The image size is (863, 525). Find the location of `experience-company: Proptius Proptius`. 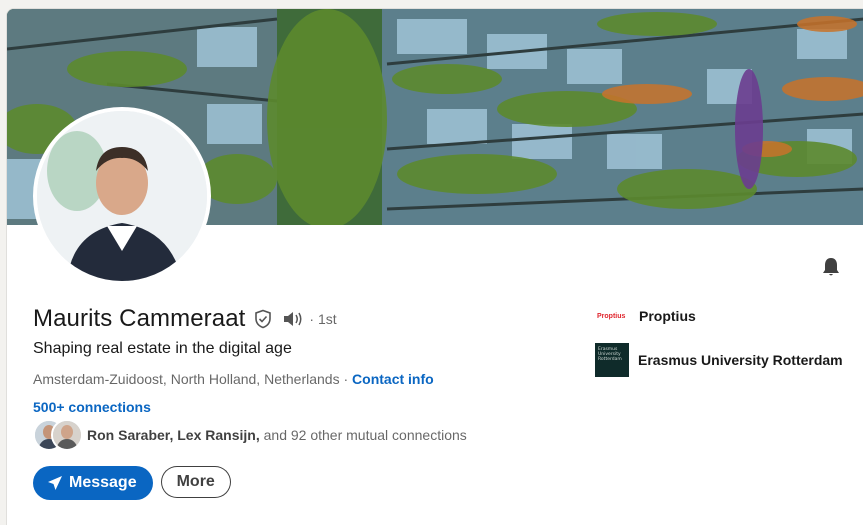

experience-company: Proptius Proptius is located at coordinates (646, 316).